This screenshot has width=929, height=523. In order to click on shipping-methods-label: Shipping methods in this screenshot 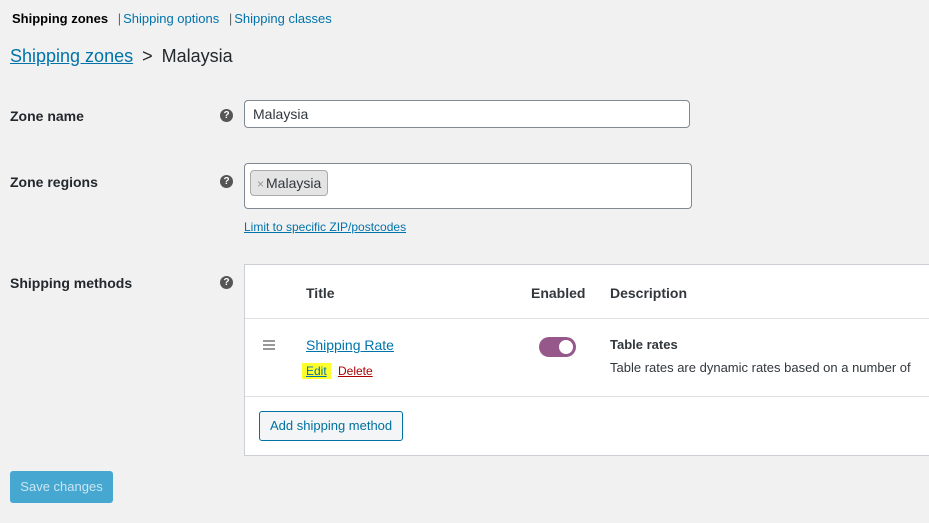, I will do `click(71, 283)`.